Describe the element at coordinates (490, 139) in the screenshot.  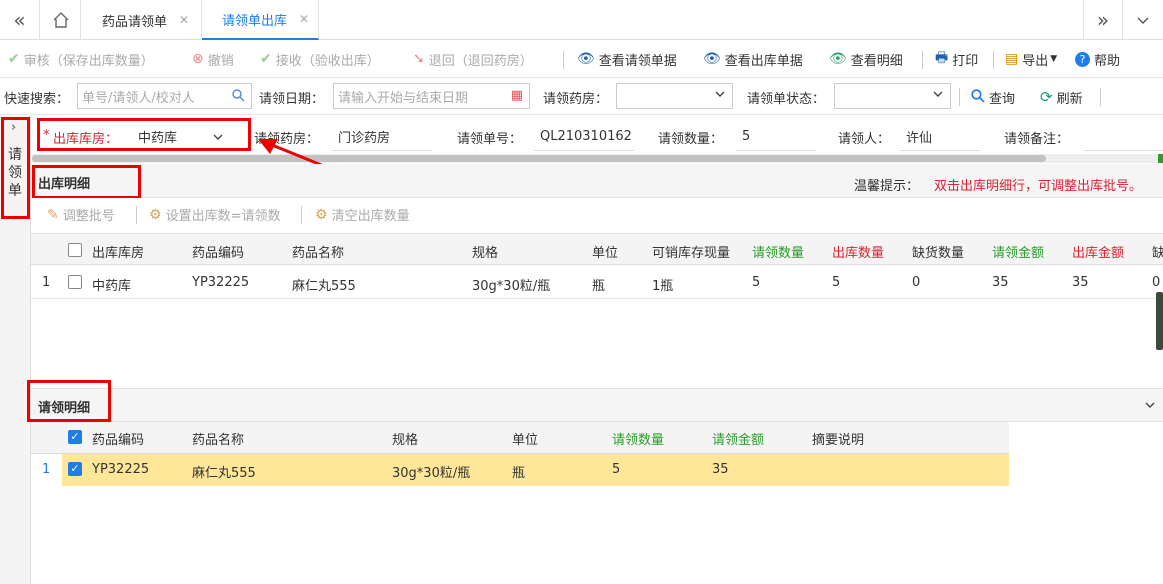
I see `req-no-label: 请领单号：` at that location.